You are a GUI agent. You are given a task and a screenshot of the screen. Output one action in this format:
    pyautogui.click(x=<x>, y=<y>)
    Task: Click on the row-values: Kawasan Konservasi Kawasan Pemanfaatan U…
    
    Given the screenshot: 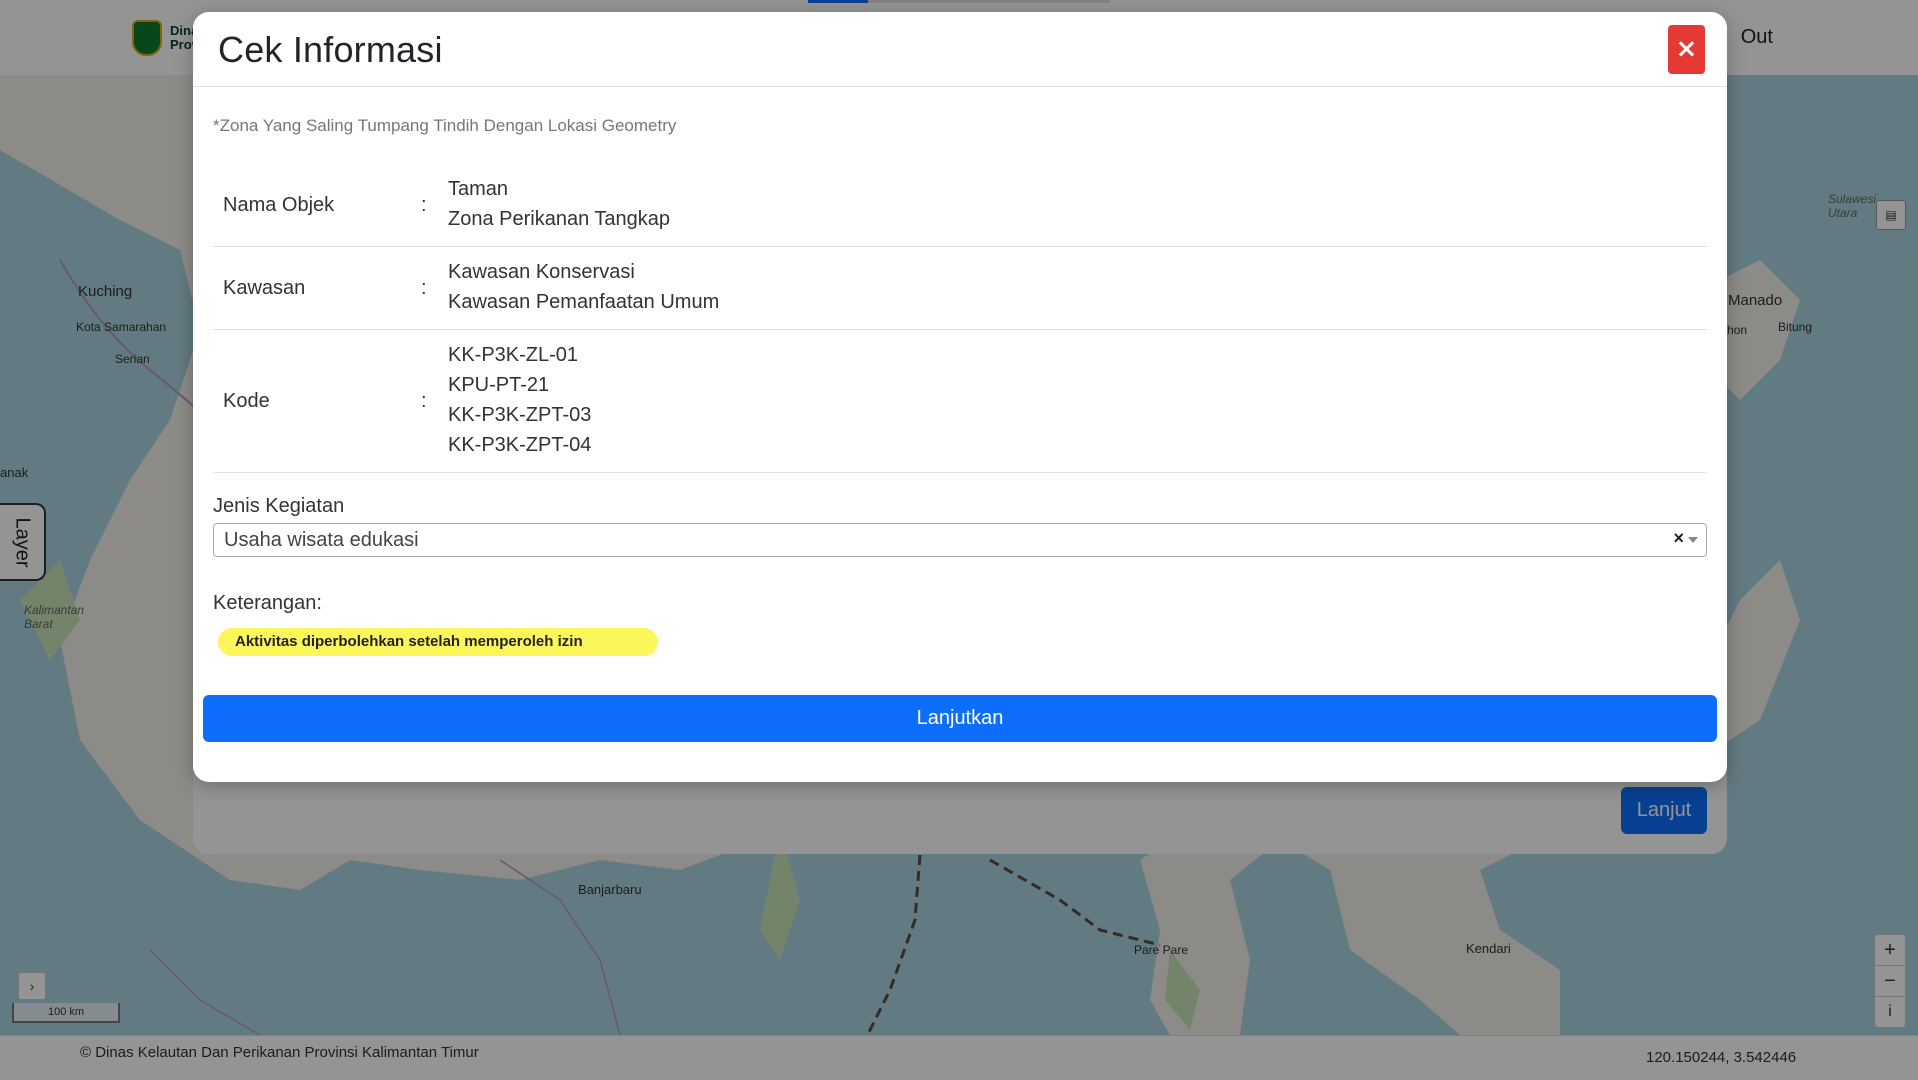 What is the action you would take?
    pyautogui.click(x=1077, y=288)
    